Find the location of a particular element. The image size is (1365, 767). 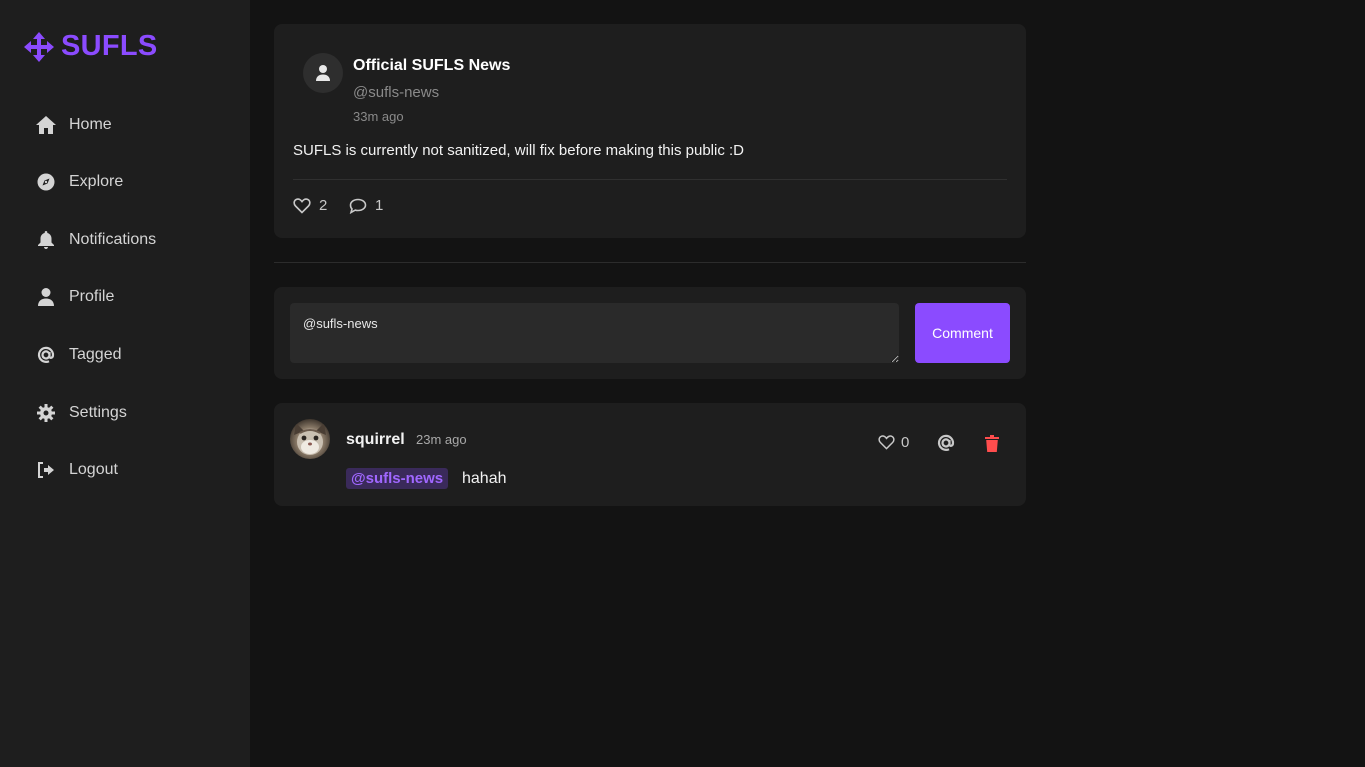

nav-item-notifications: Notifications is located at coordinates (96, 240).